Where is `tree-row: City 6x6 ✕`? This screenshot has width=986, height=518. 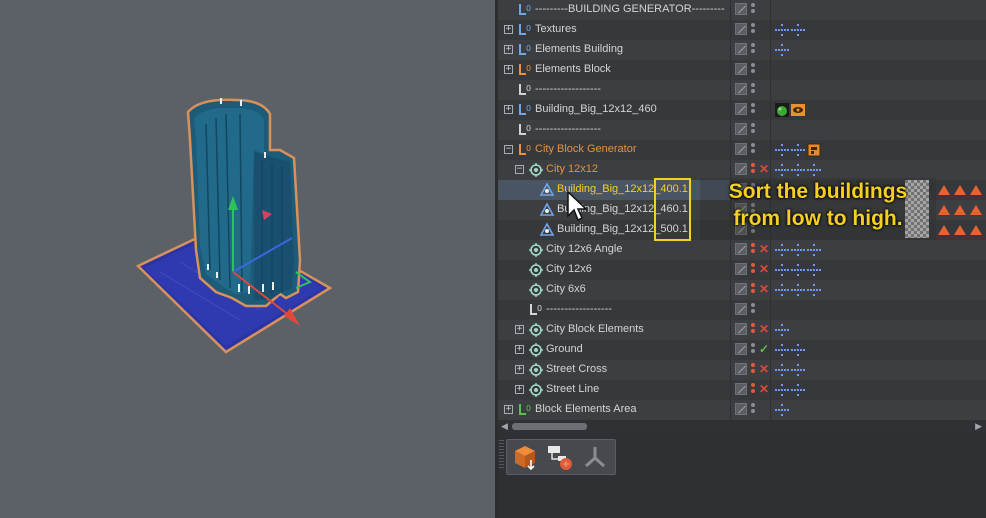 tree-row: City 6x6 ✕ is located at coordinates (742, 290).